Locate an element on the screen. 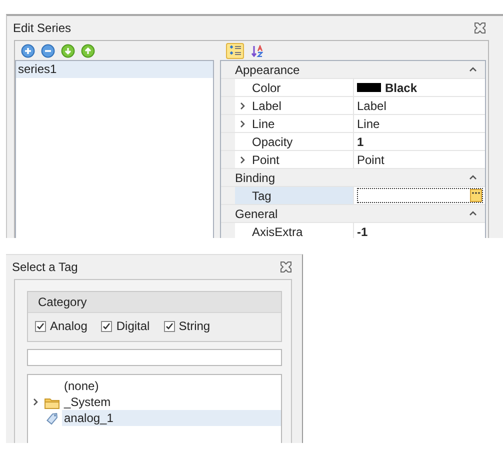  category-header: Binding is located at coordinates (353, 178).